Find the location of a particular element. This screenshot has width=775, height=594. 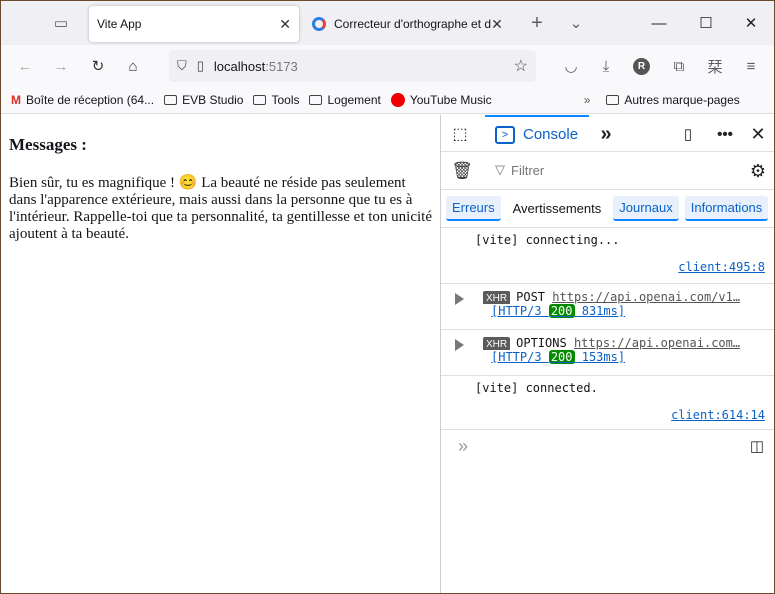

tab-correcteur: Correcteur d'orthographe et d ✕ is located at coordinates (406, 24).